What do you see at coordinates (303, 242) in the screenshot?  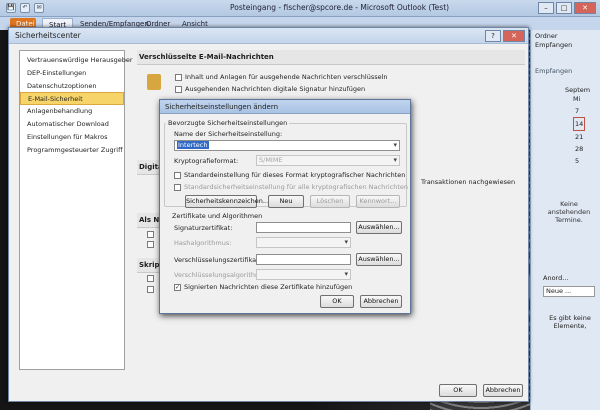 I see `hash-alg-select` at bounding box center [303, 242].